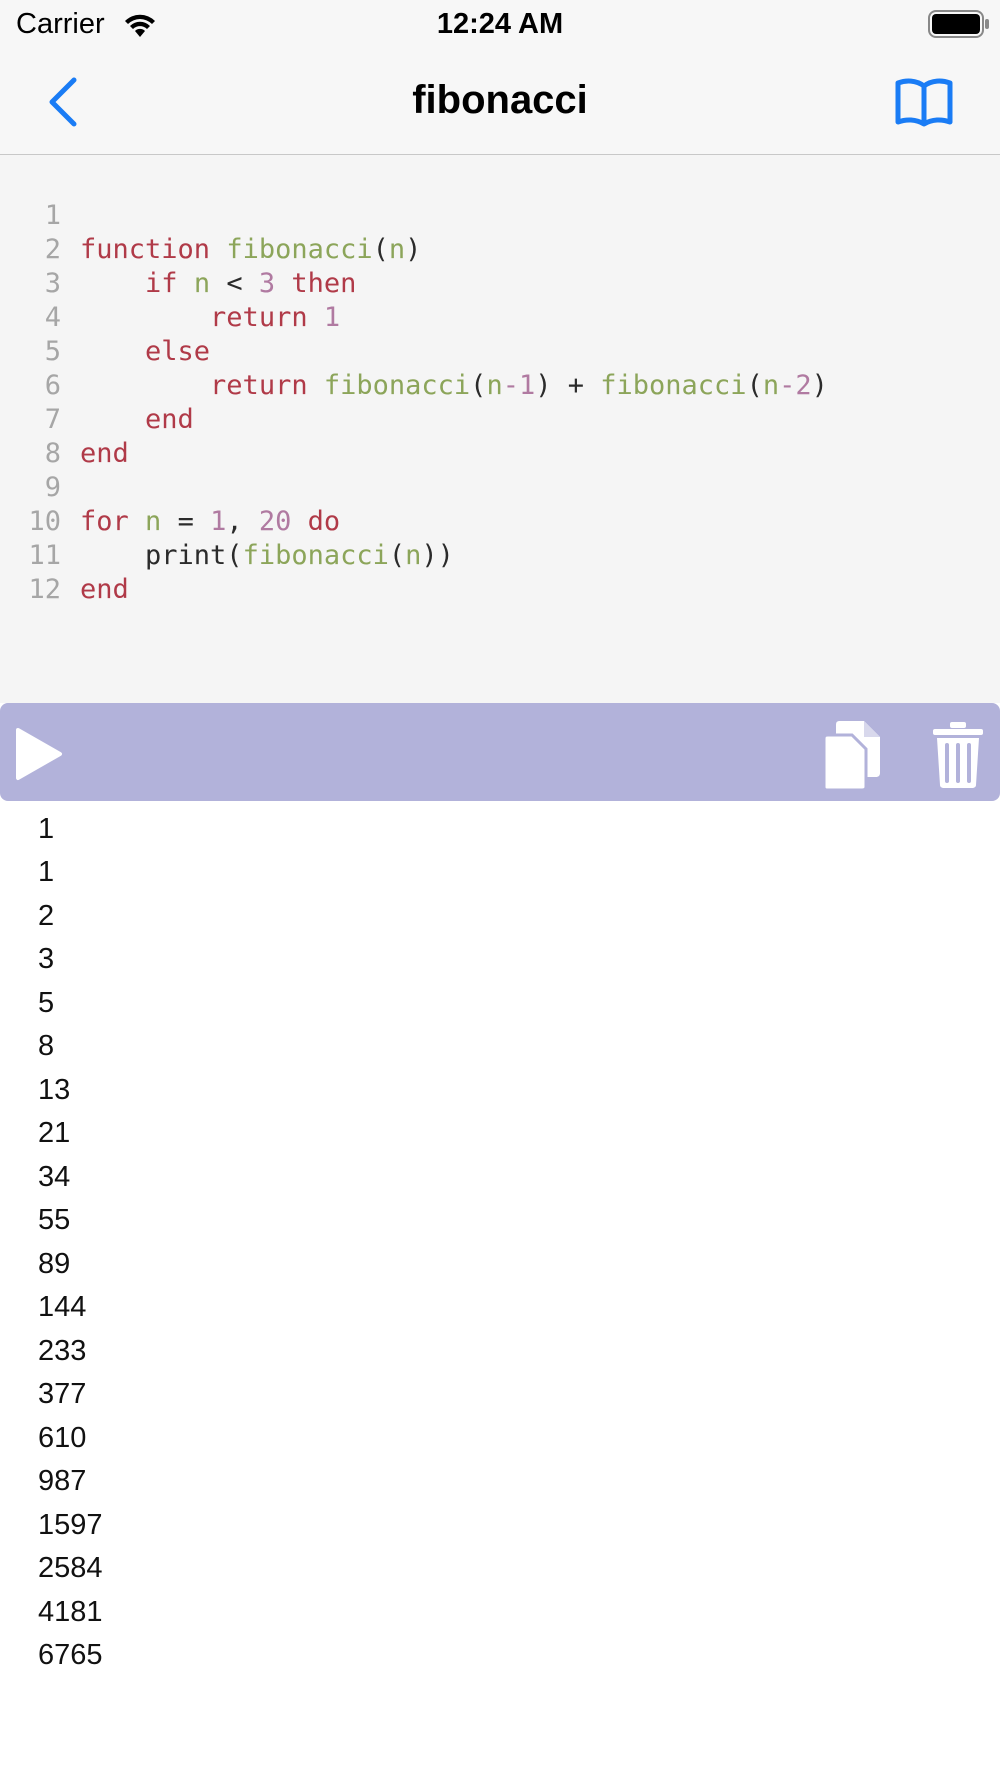 Image resolution: width=1000 pixels, height=1778 pixels. I want to click on code-line: 1 function fibonacci(n), so click(500, 215).